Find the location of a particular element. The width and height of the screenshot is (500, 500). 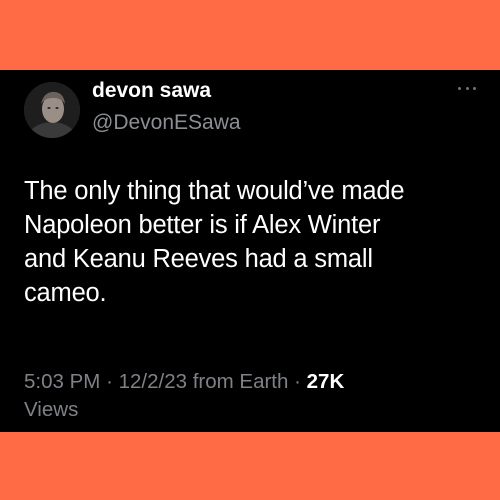

author-handle: @DevonESawa is located at coordinates (166, 123).